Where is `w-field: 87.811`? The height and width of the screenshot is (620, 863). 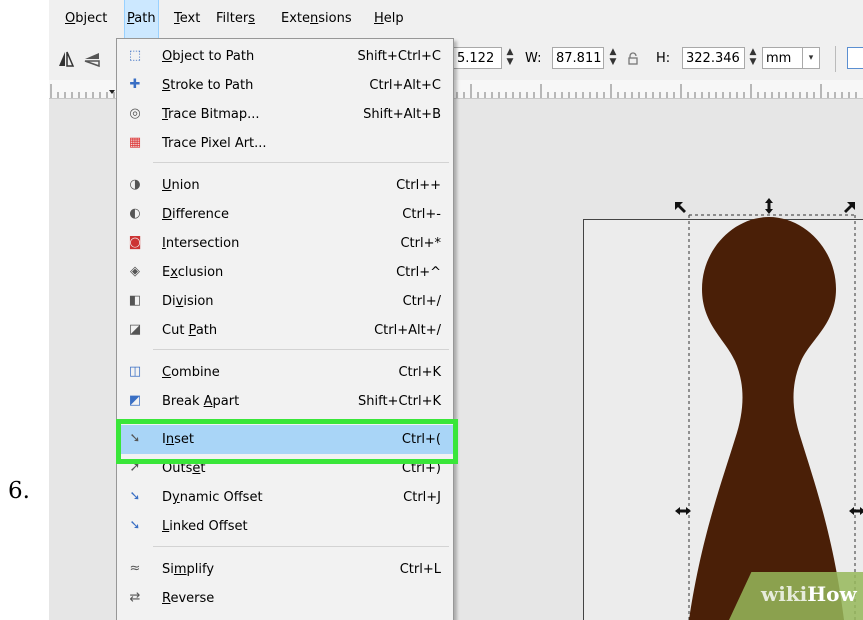
w-field: 87.811 is located at coordinates (578, 58).